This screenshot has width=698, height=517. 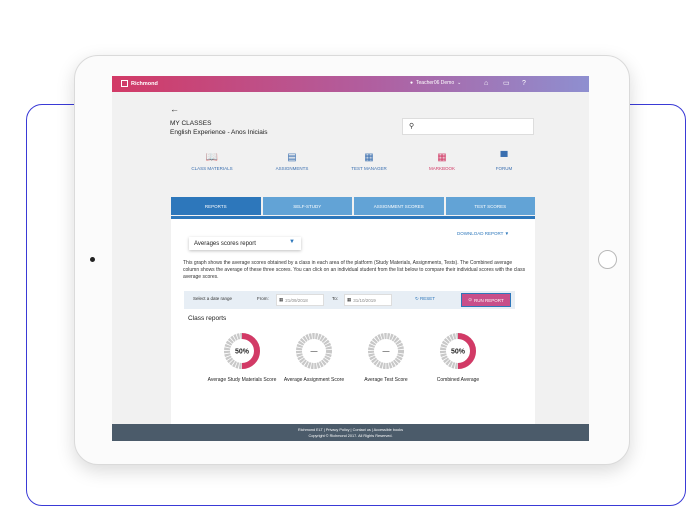 What do you see at coordinates (417, 298) in the screenshot?
I see `reset-icon: ↻` at bounding box center [417, 298].